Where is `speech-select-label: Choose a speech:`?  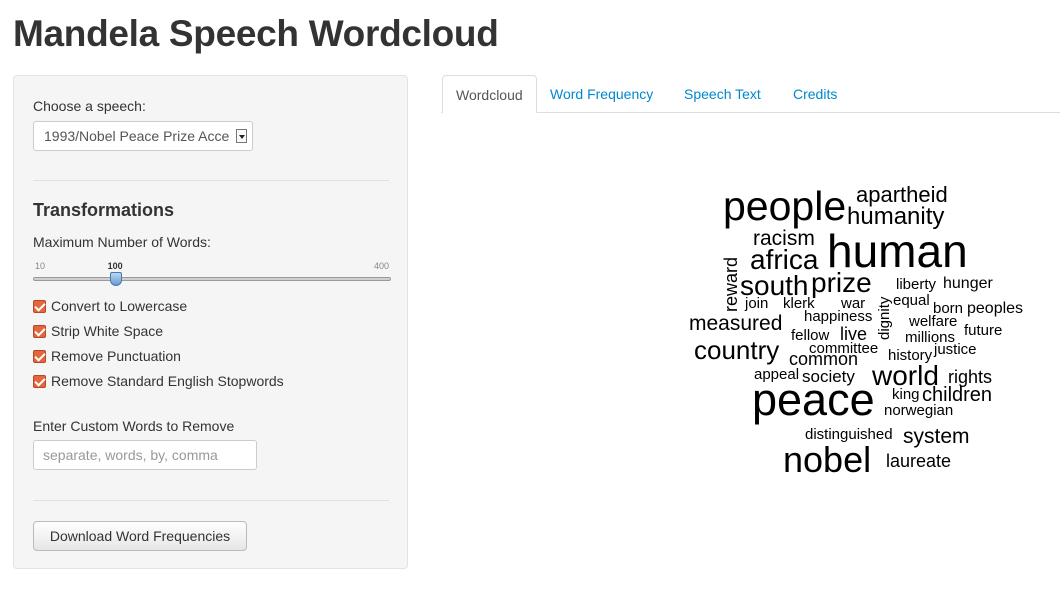
speech-select-label: Choose a speech: is located at coordinates (89, 106).